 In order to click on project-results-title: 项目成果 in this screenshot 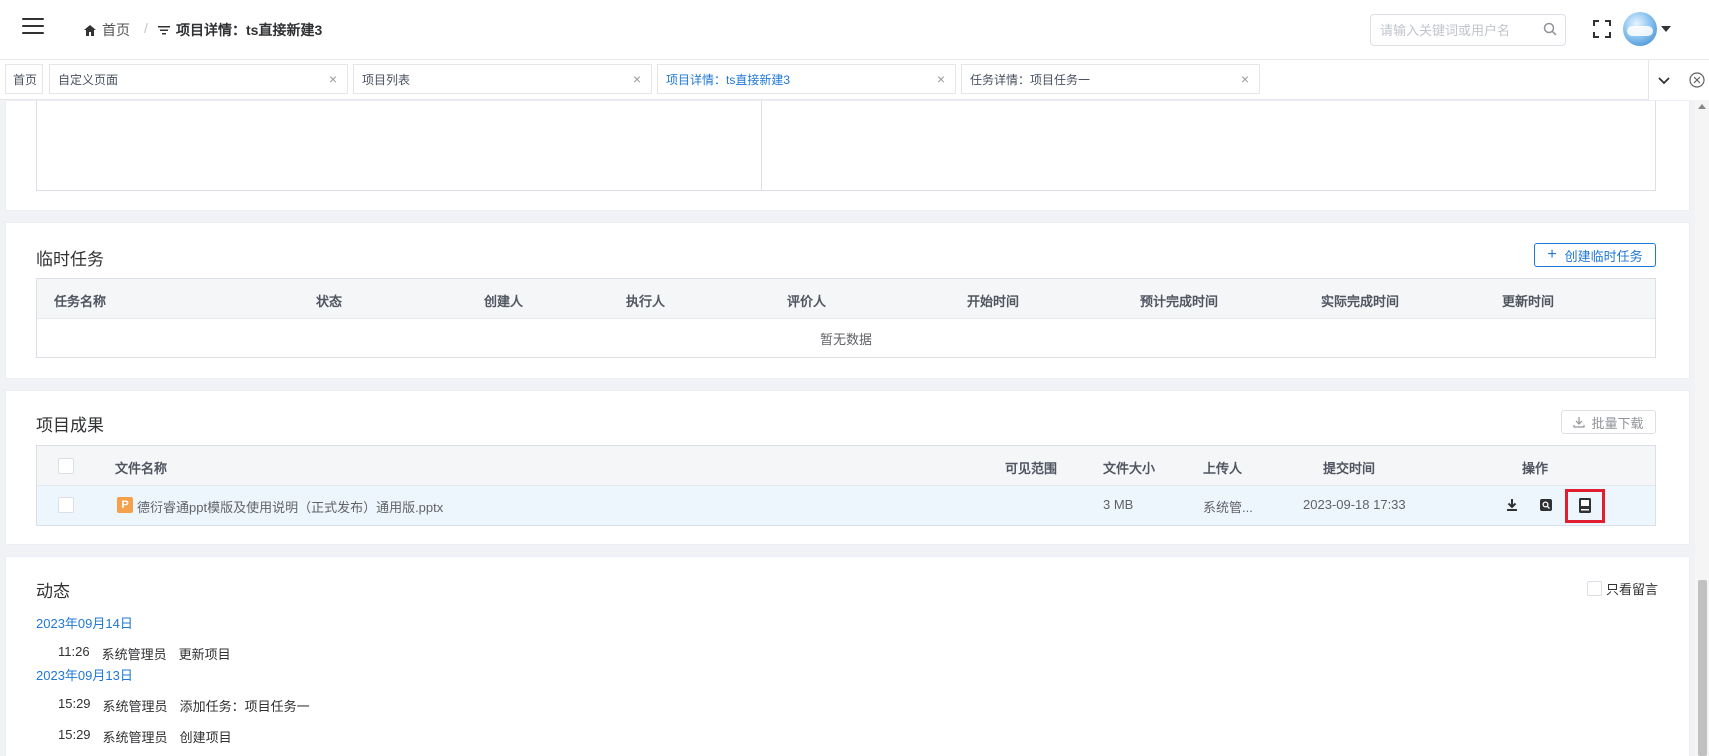, I will do `click(70, 425)`.